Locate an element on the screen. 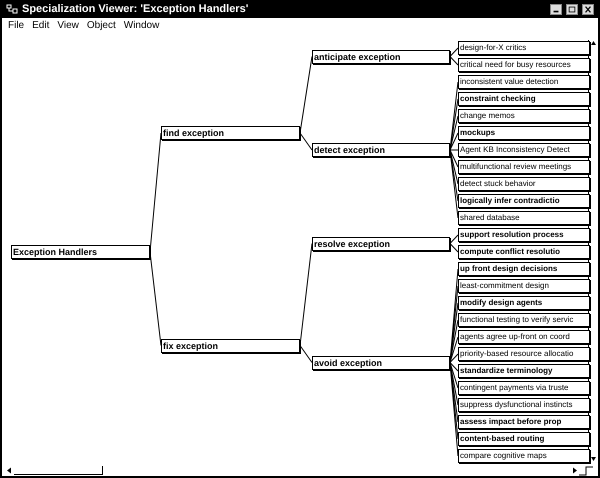 Image resolution: width=600 pixels, height=478 pixels. tree-node: fix exception is located at coordinates (230, 345).